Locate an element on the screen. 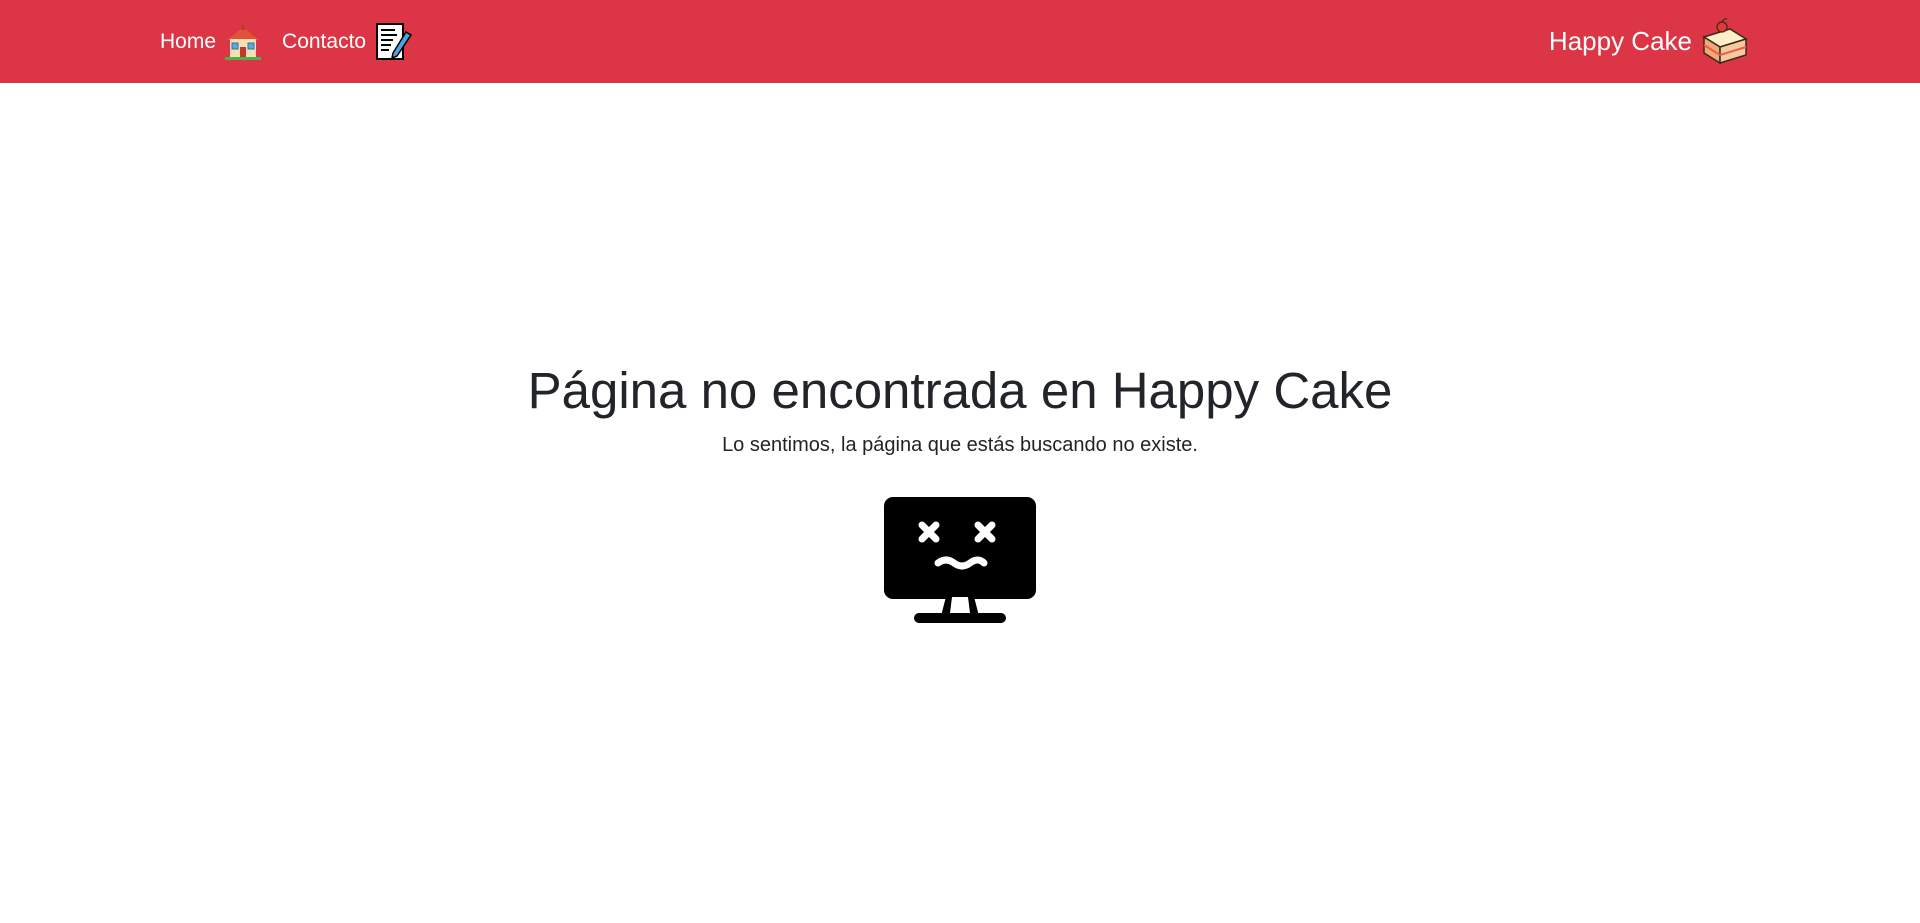 The height and width of the screenshot is (923, 1920). nav-link-contacto: Contacto is located at coordinates (347, 42).